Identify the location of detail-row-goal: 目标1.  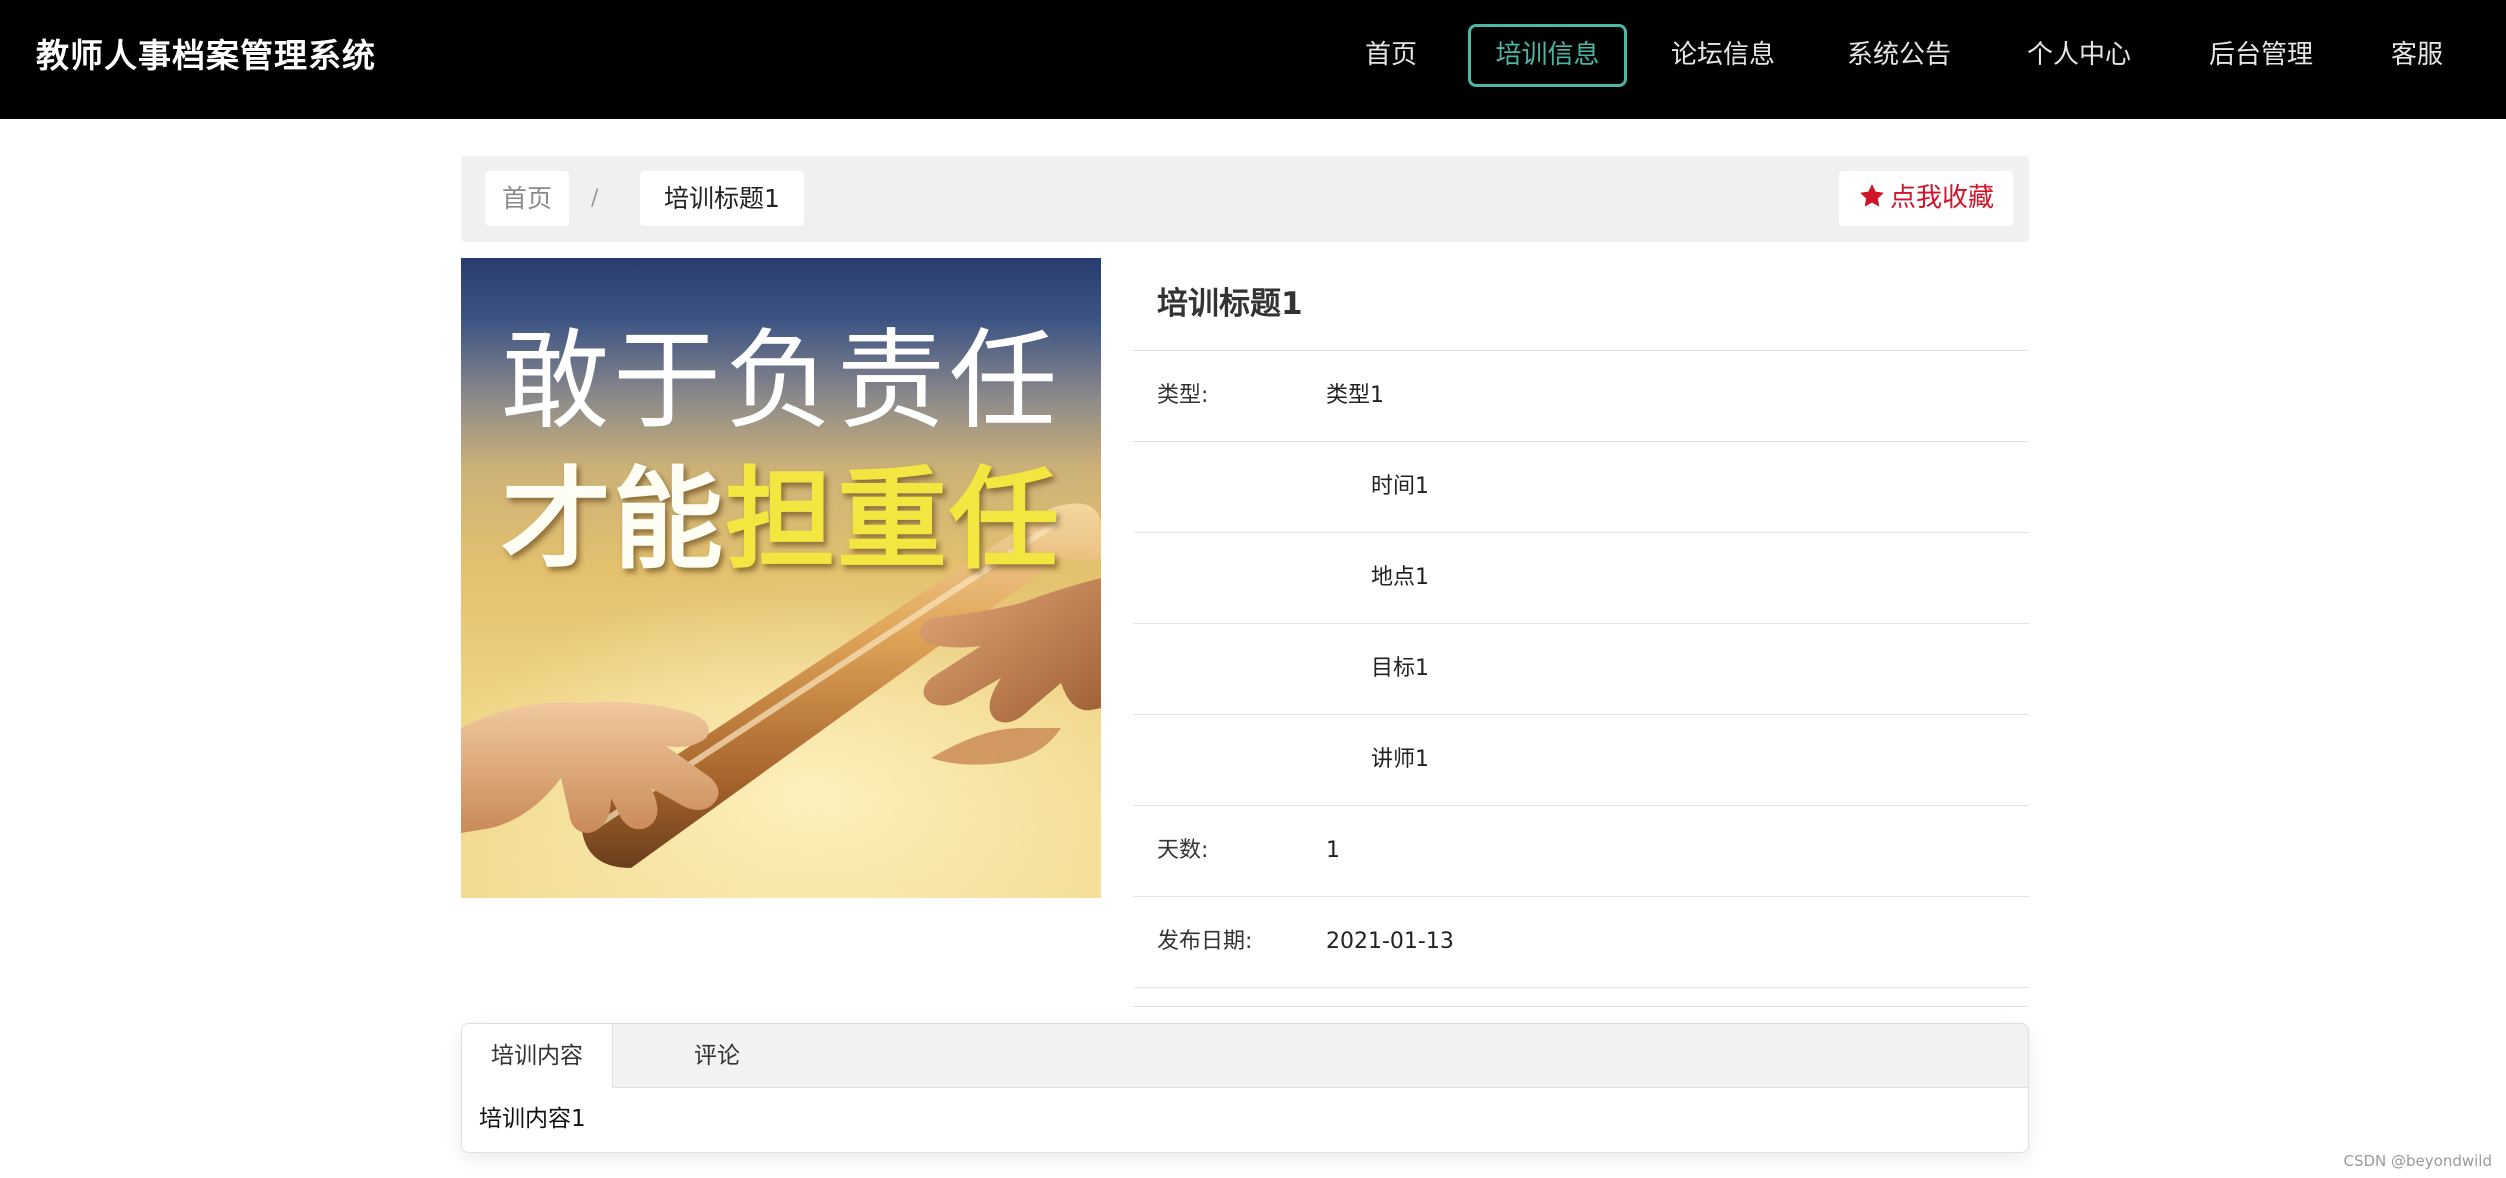
(1581, 669).